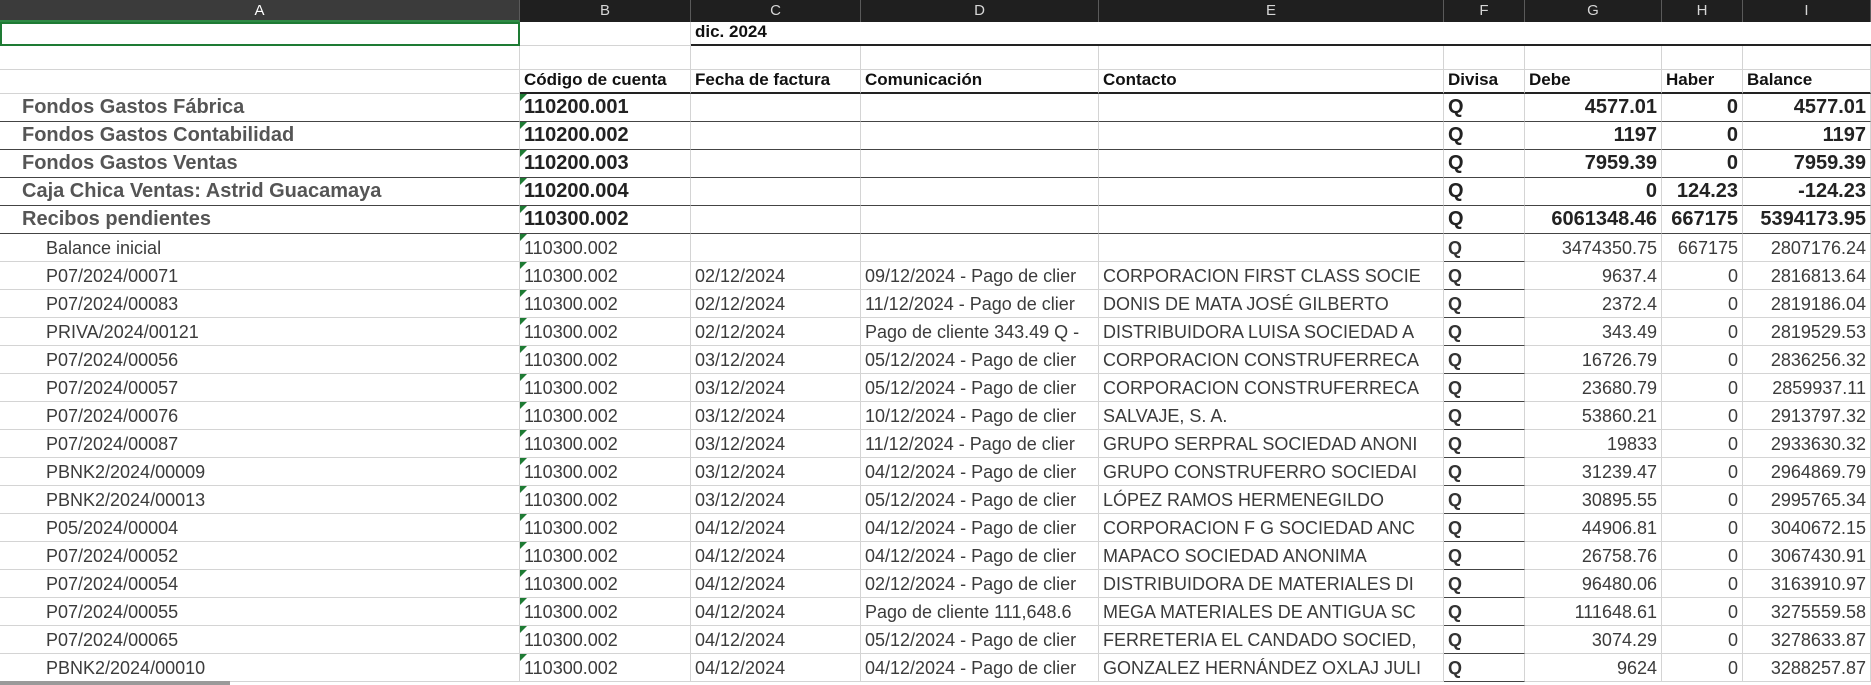  What do you see at coordinates (260, 500) in the screenshot?
I see `entry-reference: PBNK2/2024/00013` at bounding box center [260, 500].